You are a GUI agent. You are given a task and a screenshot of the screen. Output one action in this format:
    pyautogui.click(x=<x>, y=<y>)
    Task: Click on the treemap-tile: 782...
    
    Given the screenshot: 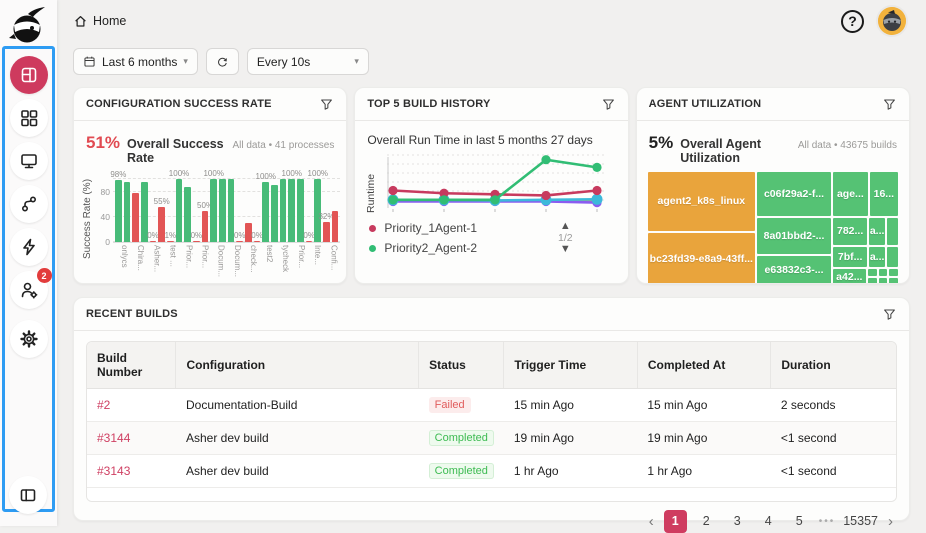 What is the action you would take?
    pyautogui.click(x=850, y=231)
    